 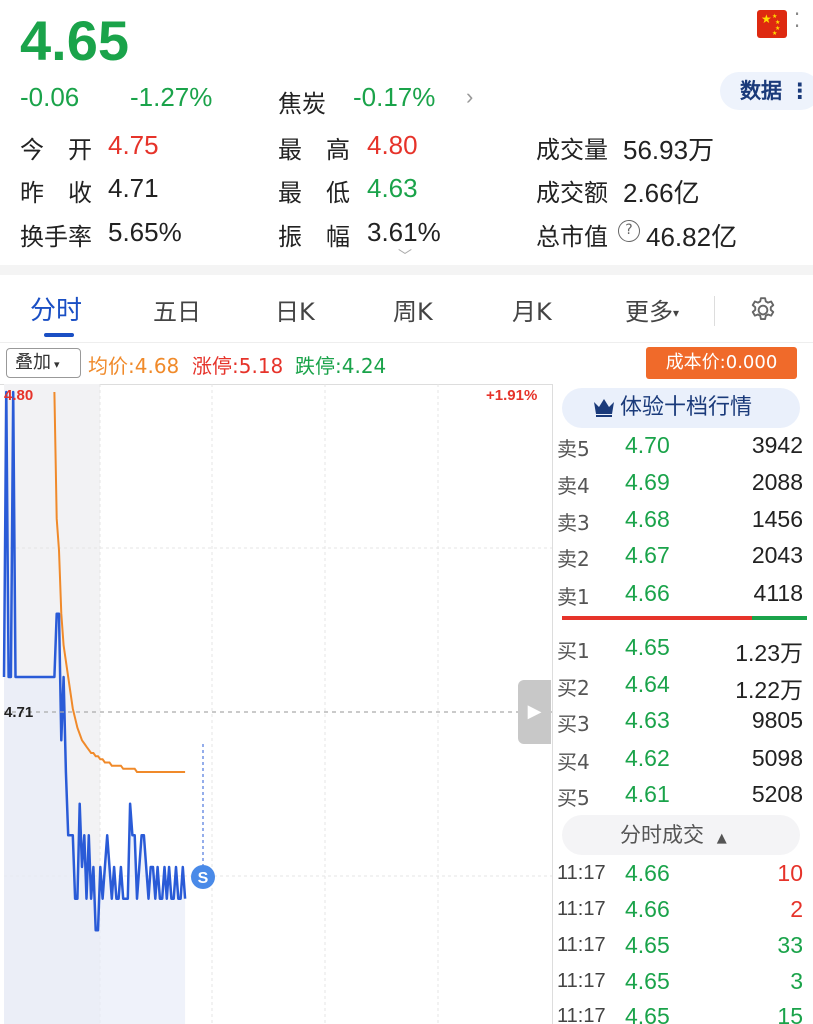 What do you see at coordinates (790, 873) in the screenshot?
I see `trade-vol: 10` at bounding box center [790, 873].